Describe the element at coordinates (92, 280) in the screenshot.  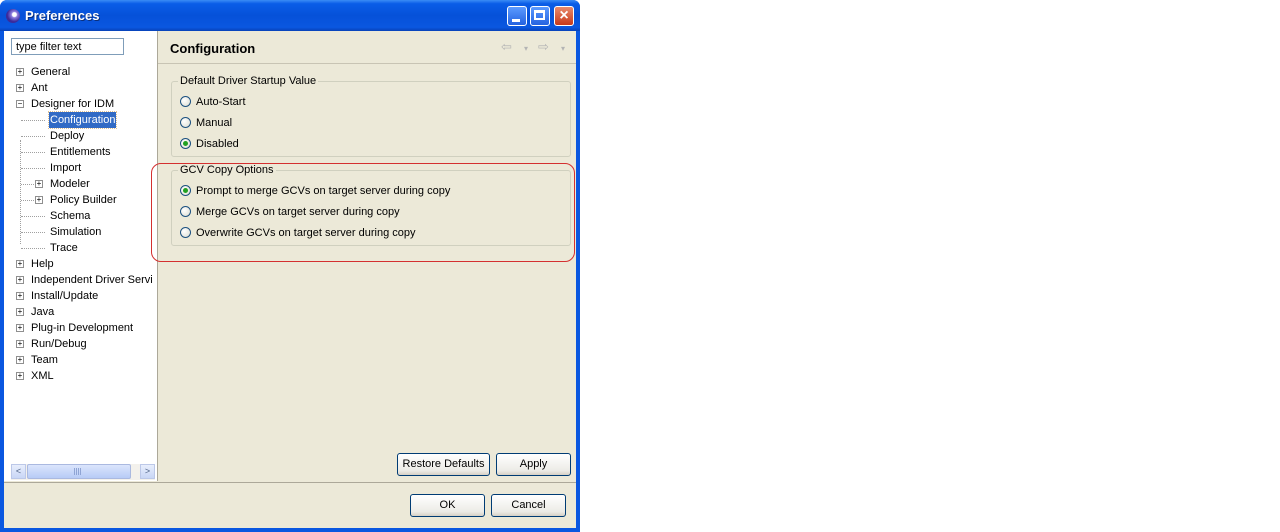
I see `tree-item-label: Independent Driver Servi` at that location.